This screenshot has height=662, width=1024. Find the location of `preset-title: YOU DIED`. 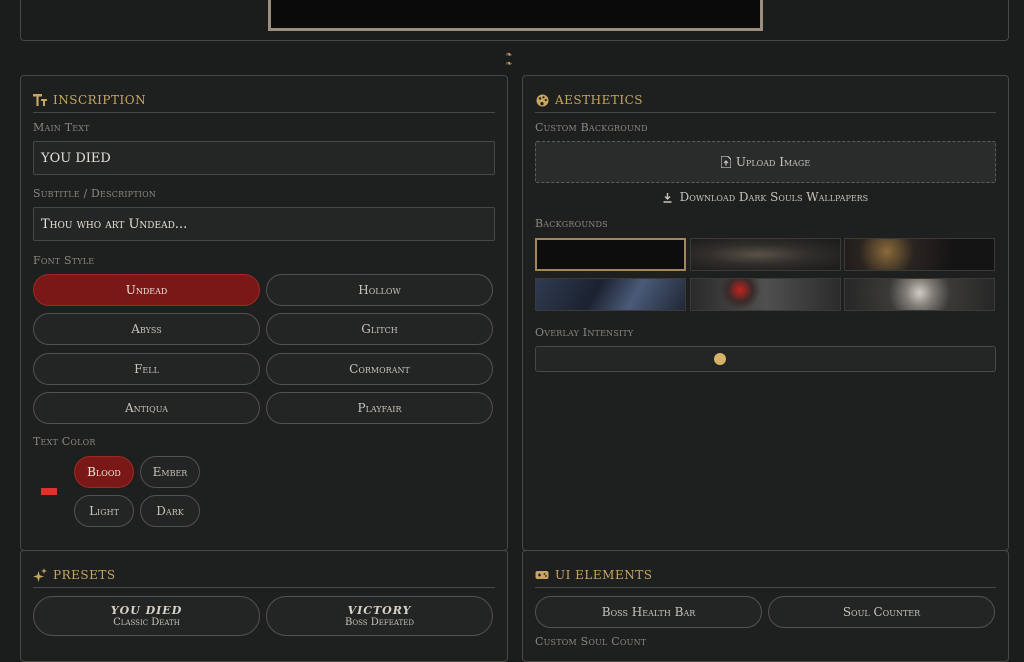

preset-title: YOU DIED is located at coordinates (146, 610).